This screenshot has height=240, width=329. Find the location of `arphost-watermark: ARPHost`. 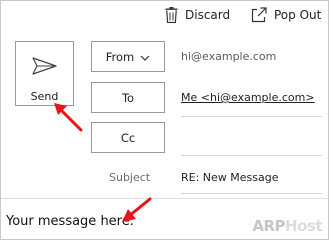

arphost-watermark: ARPHost is located at coordinates (287, 226).